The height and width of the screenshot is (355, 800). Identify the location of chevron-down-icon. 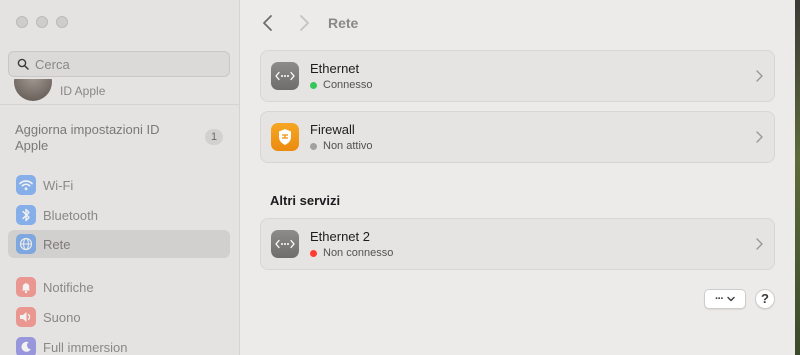
(731, 299).